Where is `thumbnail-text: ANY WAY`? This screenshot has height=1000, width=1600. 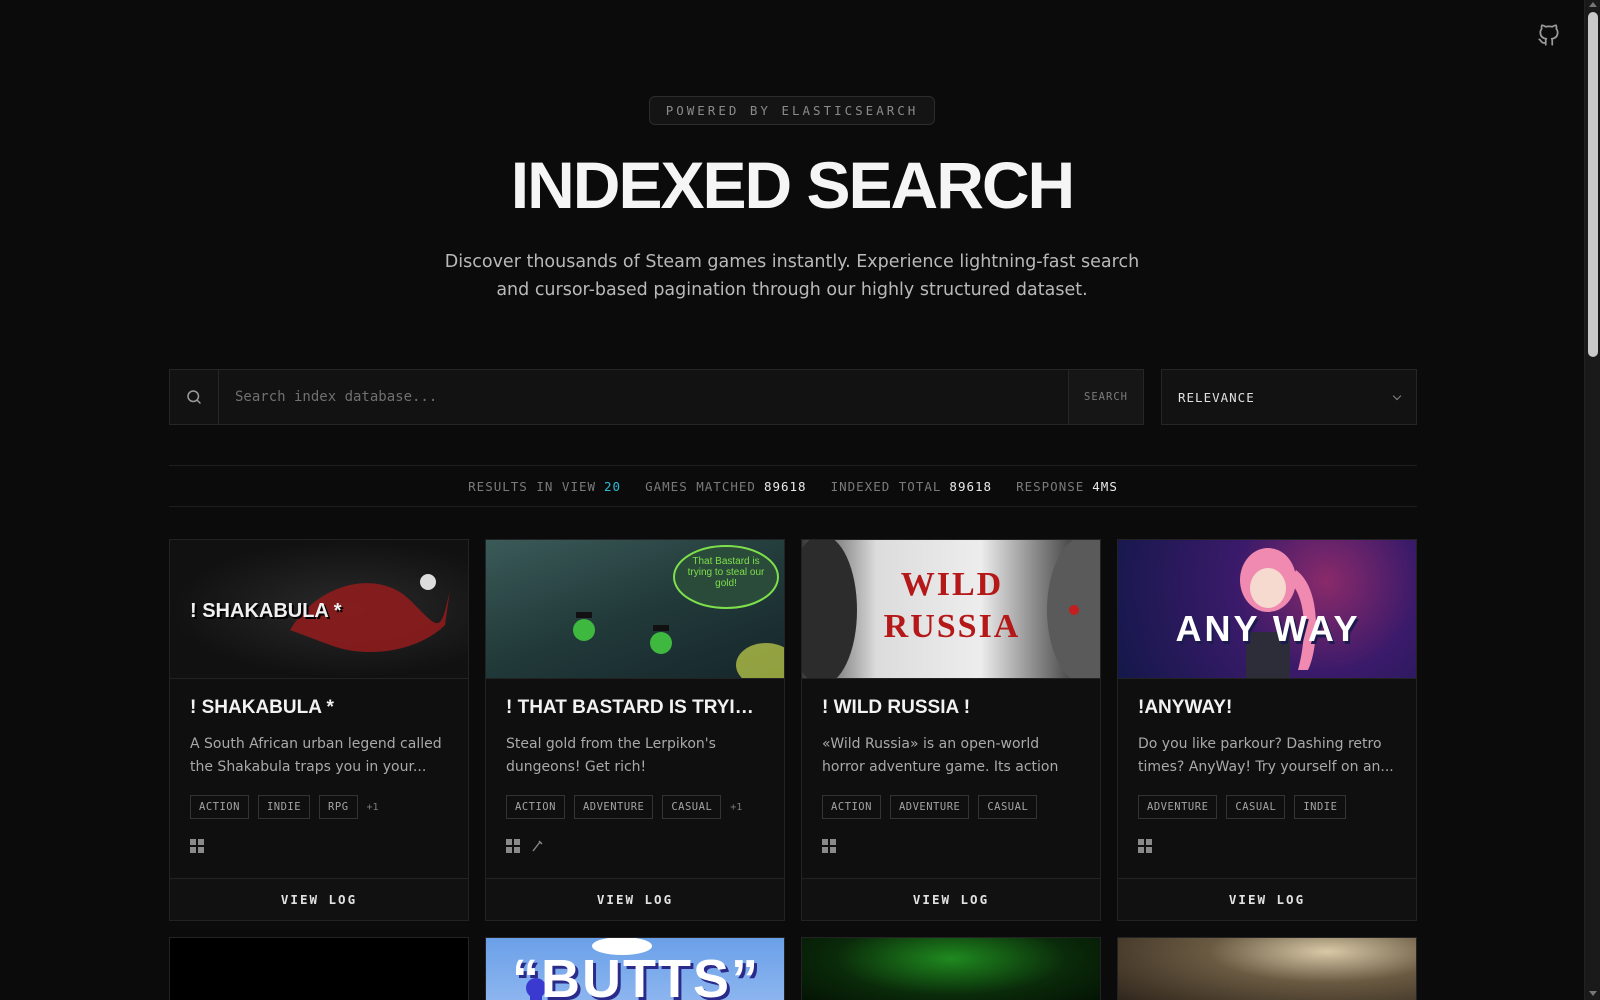
thumbnail-text: ANY WAY is located at coordinates (1268, 628).